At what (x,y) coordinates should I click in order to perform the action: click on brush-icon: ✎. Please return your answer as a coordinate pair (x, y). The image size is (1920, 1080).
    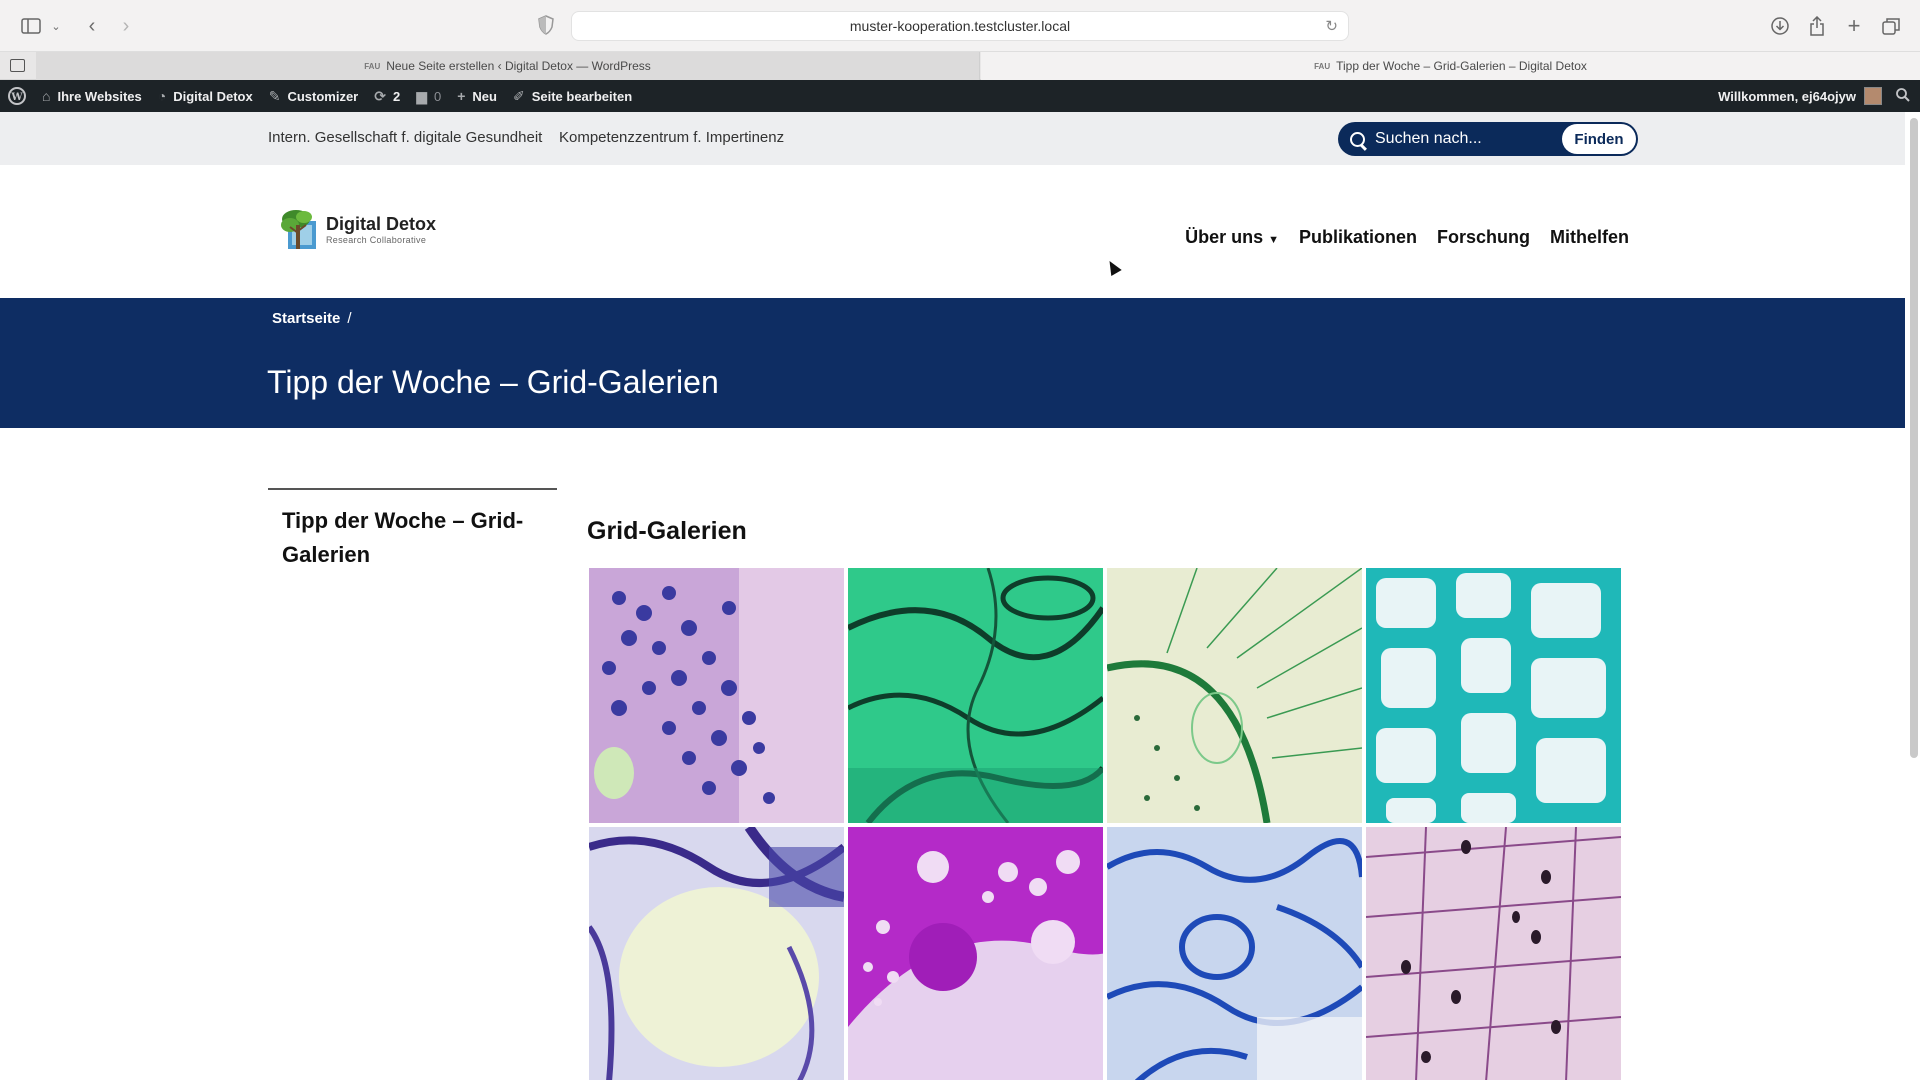
    Looking at the image, I should click on (274, 95).